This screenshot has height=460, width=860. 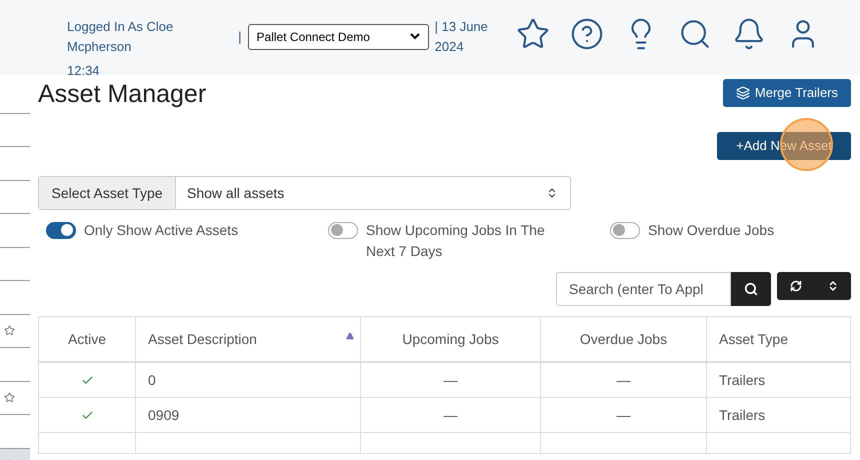 What do you see at coordinates (587, 34) in the screenshot?
I see `help-icon` at bounding box center [587, 34].